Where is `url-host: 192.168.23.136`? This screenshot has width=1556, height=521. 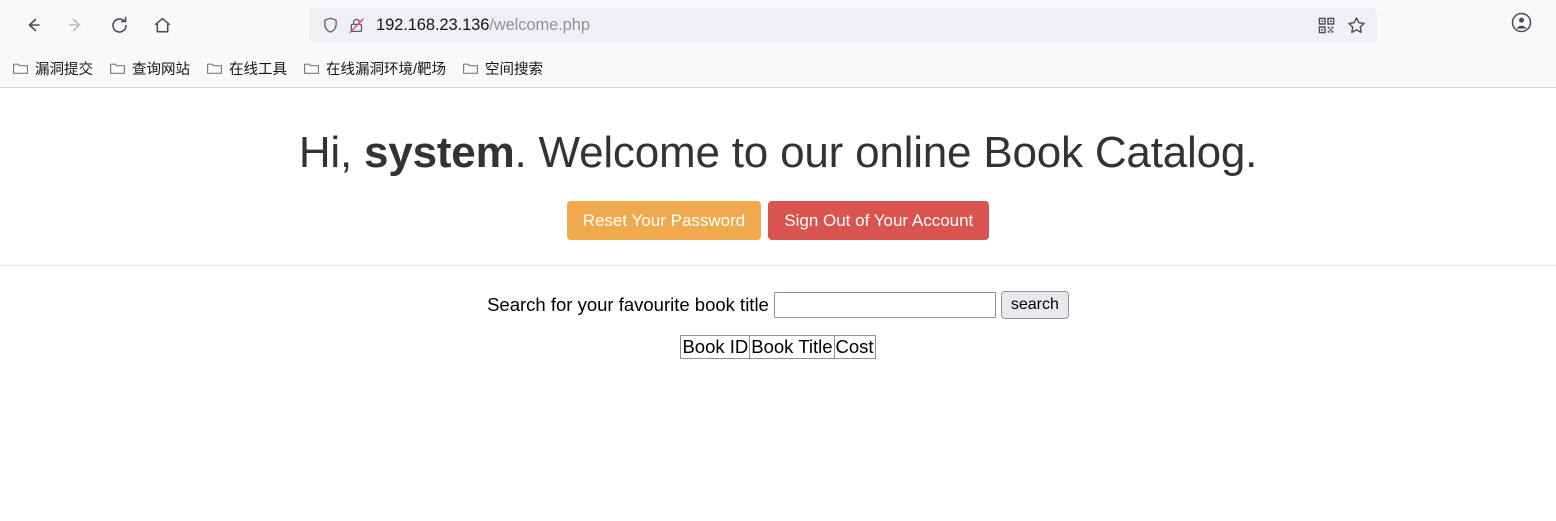 url-host: 192.168.23.136 is located at coordinates (433, 24).